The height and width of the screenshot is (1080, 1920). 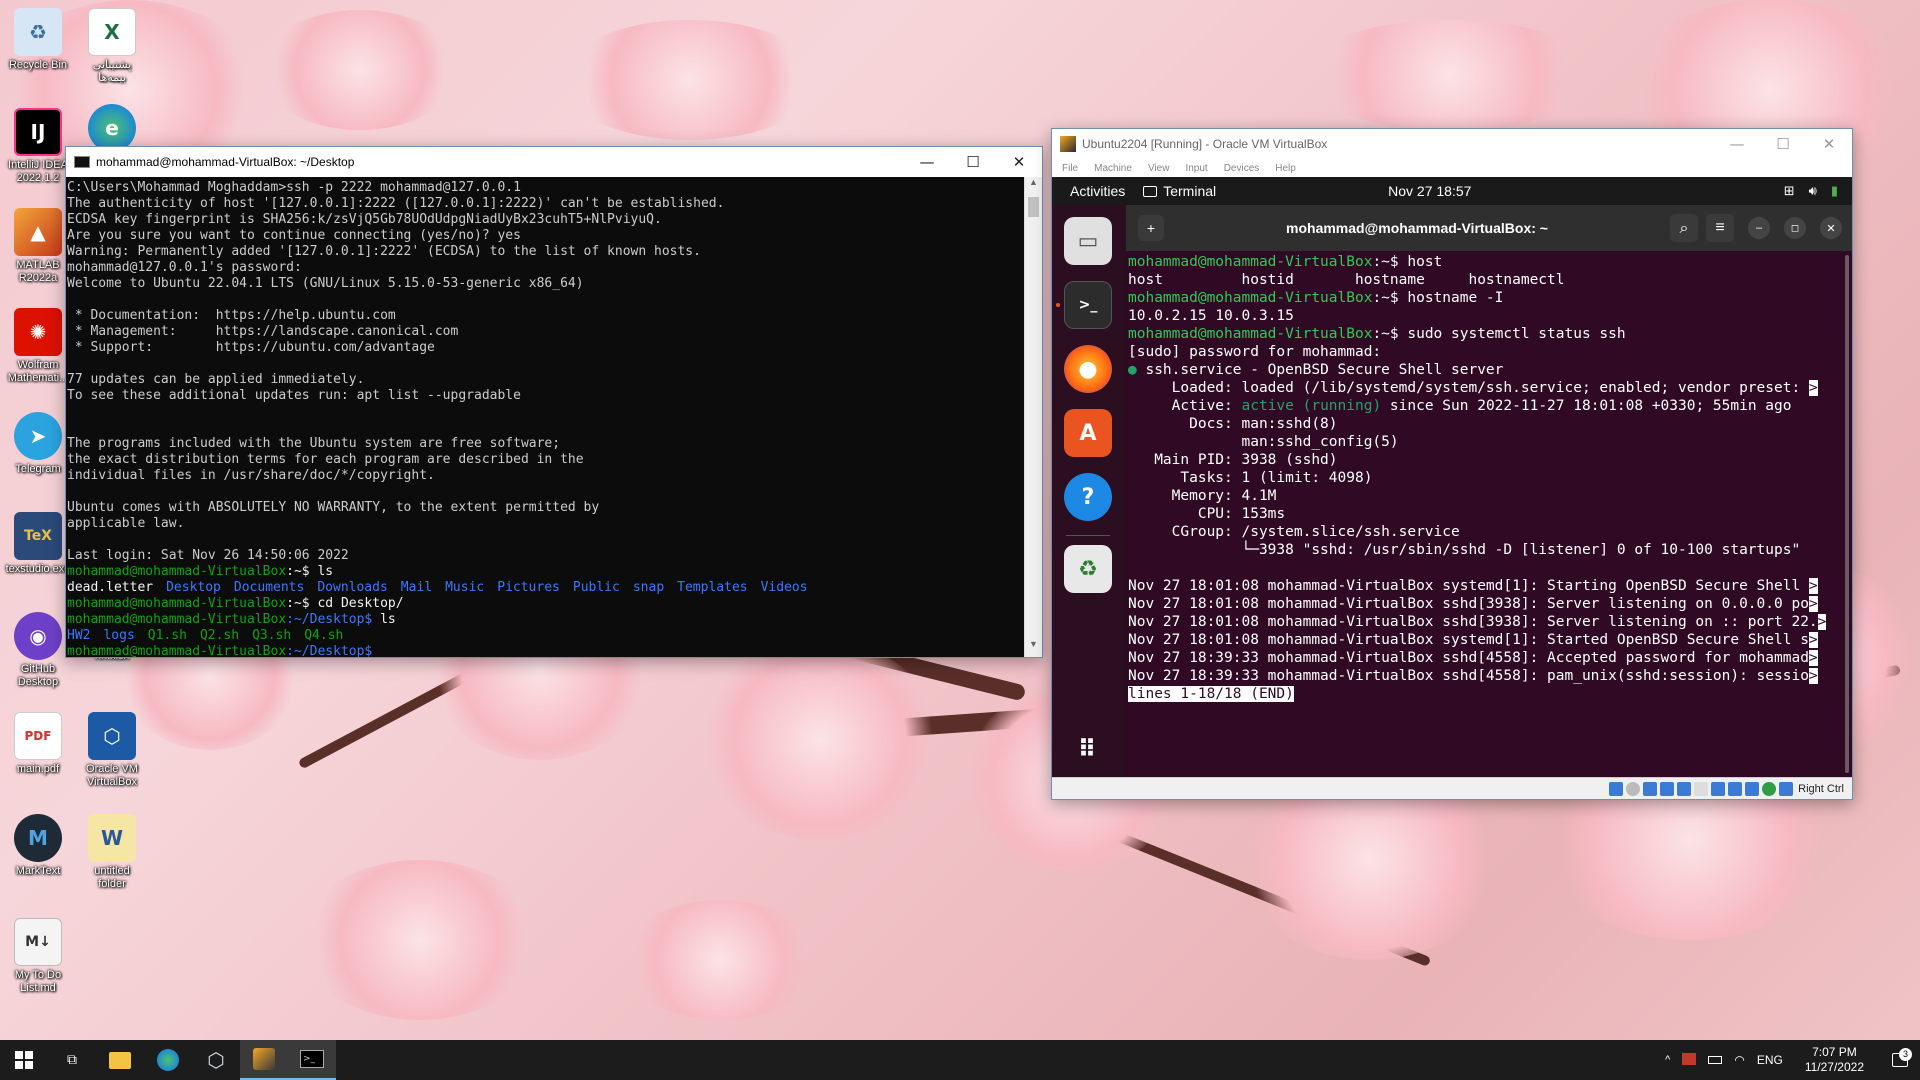 I want to click on clock: Nov 27 18:57, so click(x=1429, y=191).